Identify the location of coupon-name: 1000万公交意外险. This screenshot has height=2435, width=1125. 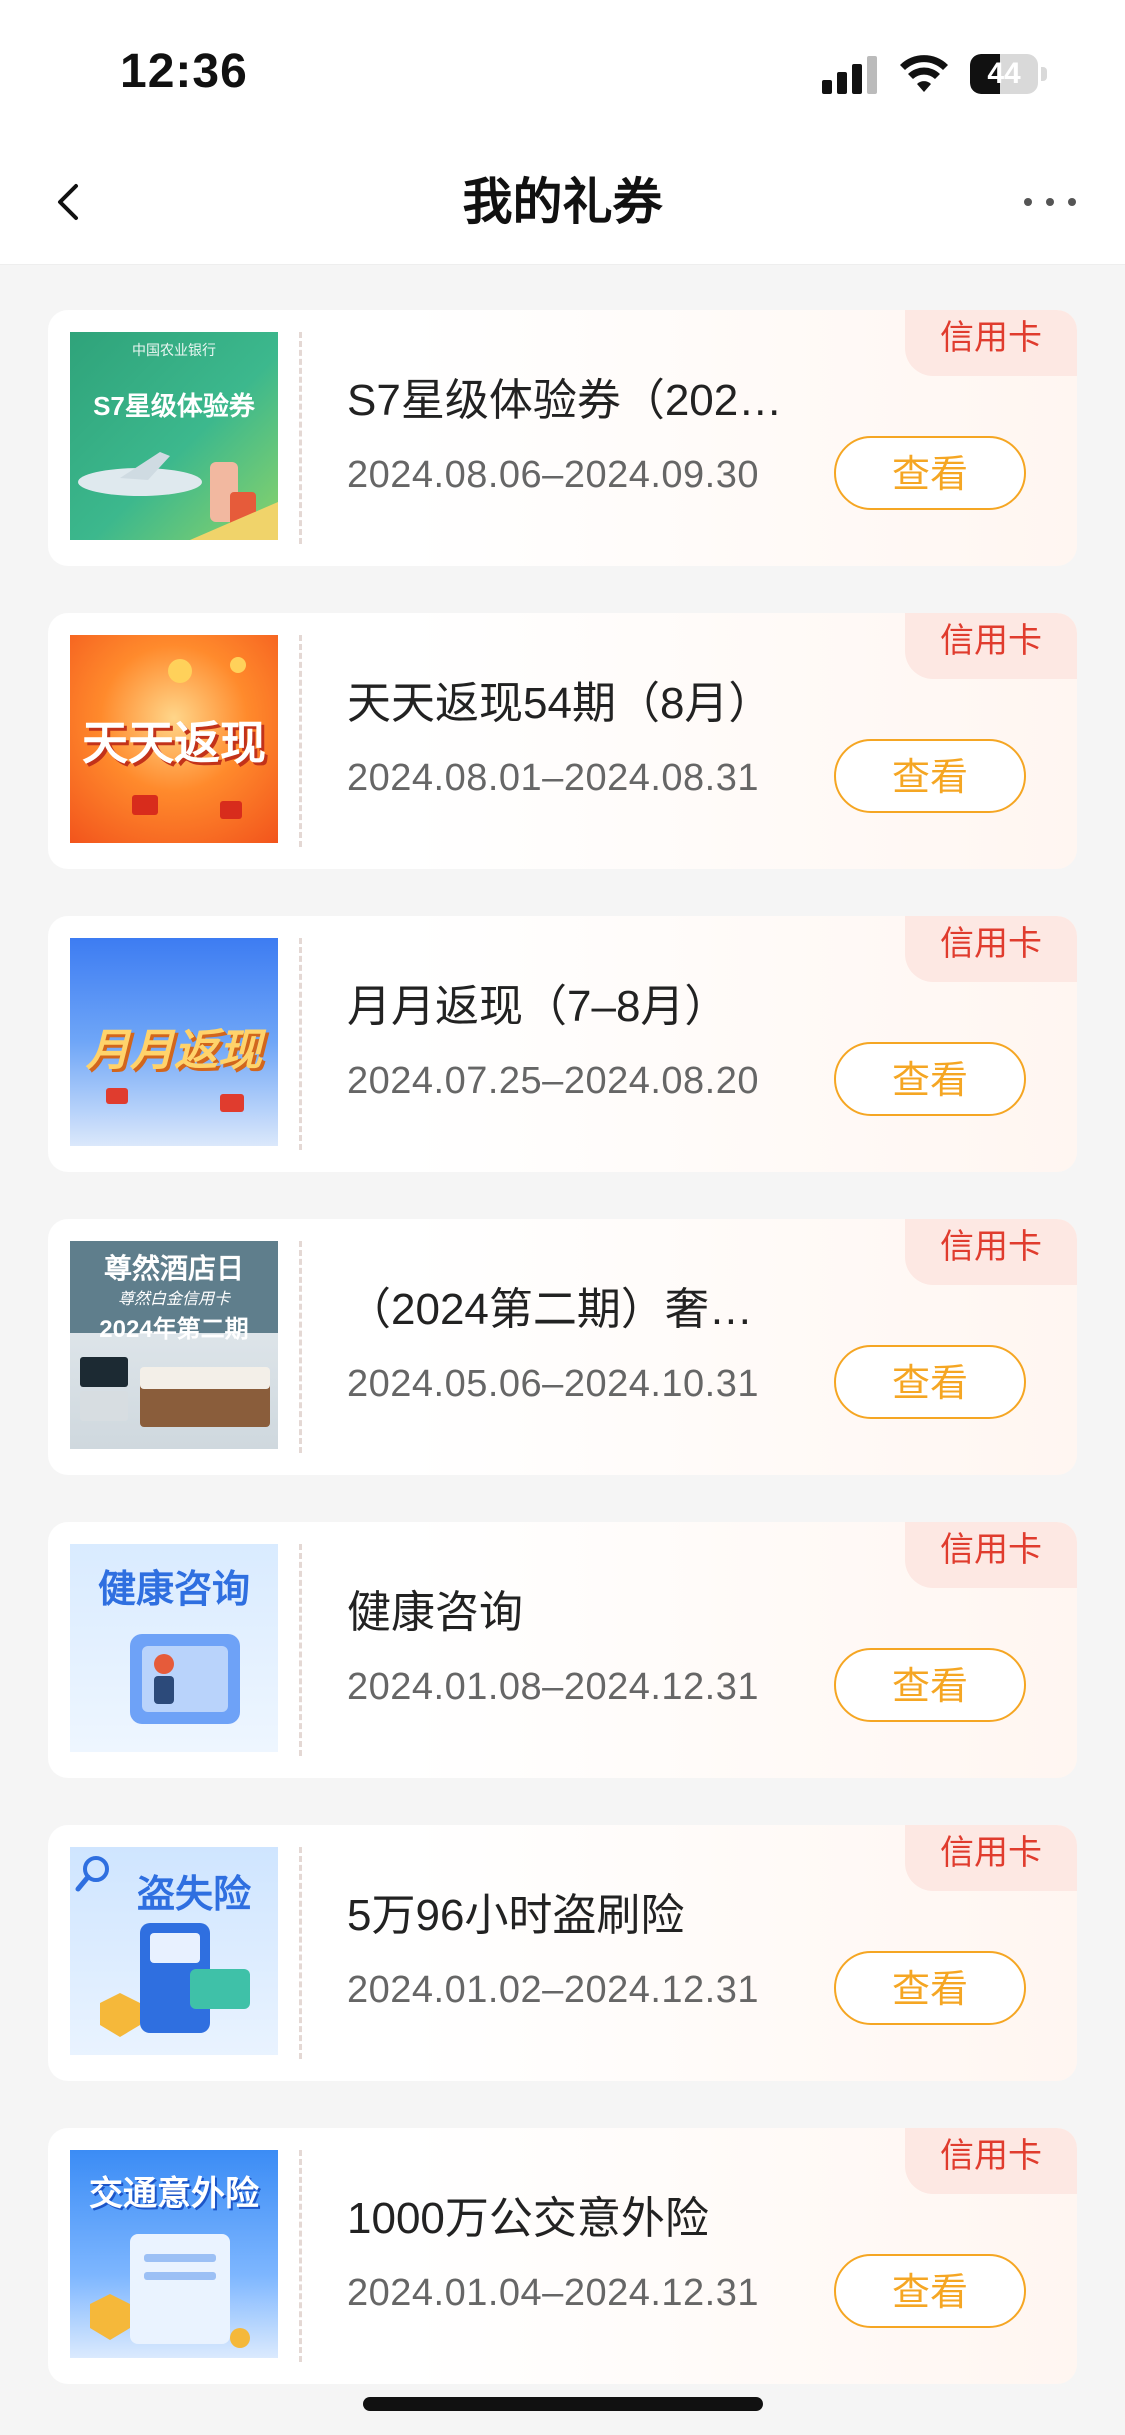
(528, 2218).